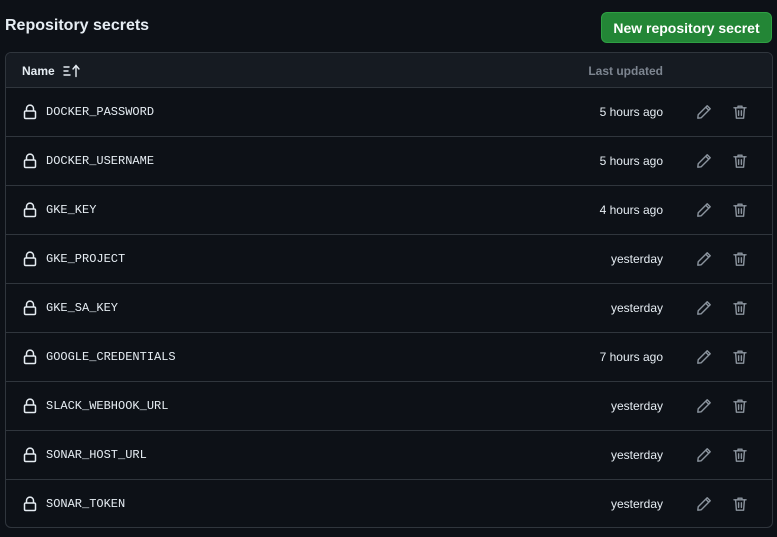 Image resolution: width=777 pixels, height=537 pixels. What do you see at coordinates (86, 504) in the screenshot?
I see `secret-name: SONAR_TOKEN` at bounding box center [86, 504].